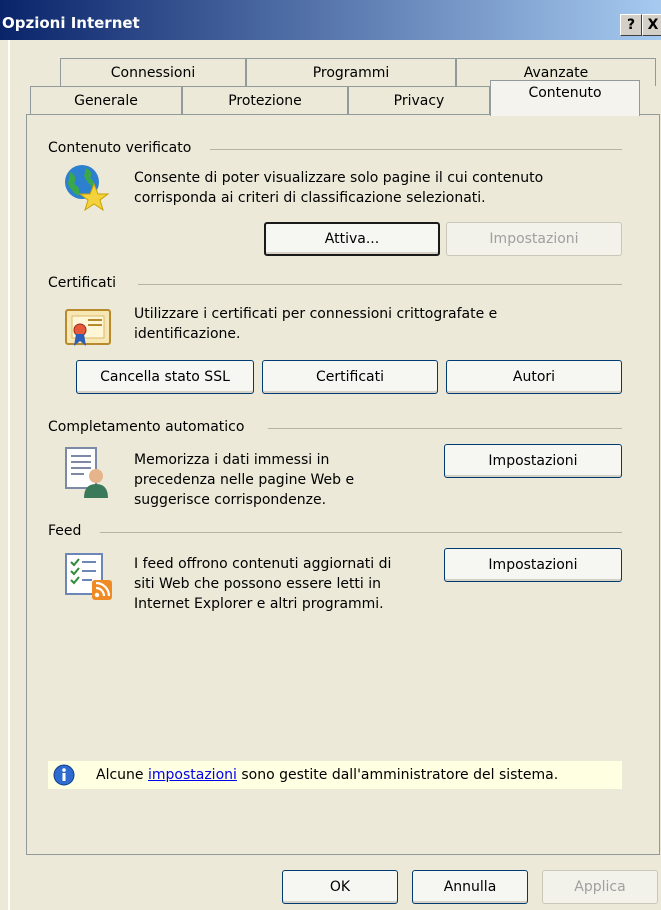 The image size is (661, 910). I want to click on cancel-button: Annulla, so click(470, 887).